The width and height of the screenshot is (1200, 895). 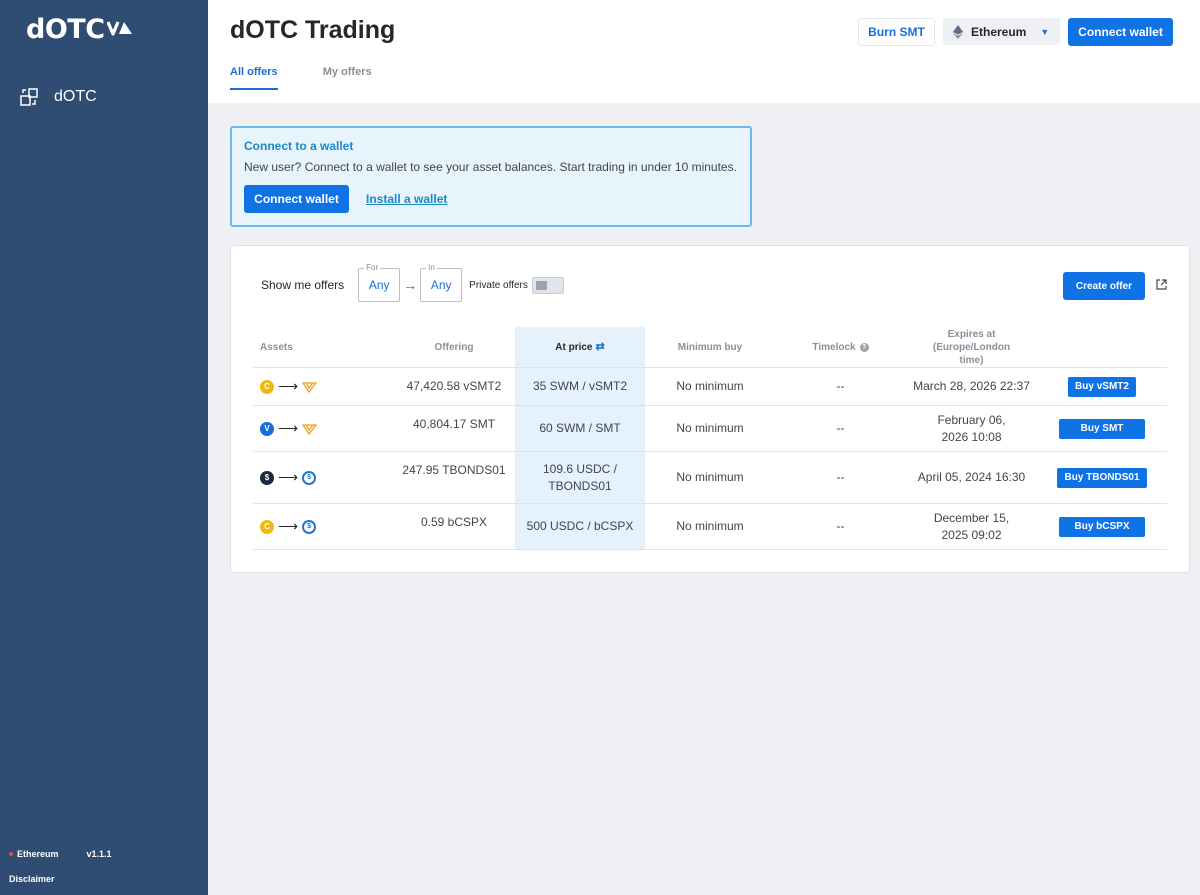 I want to click on network-select: Ethereum ▼, so click(x=1001, y=31).